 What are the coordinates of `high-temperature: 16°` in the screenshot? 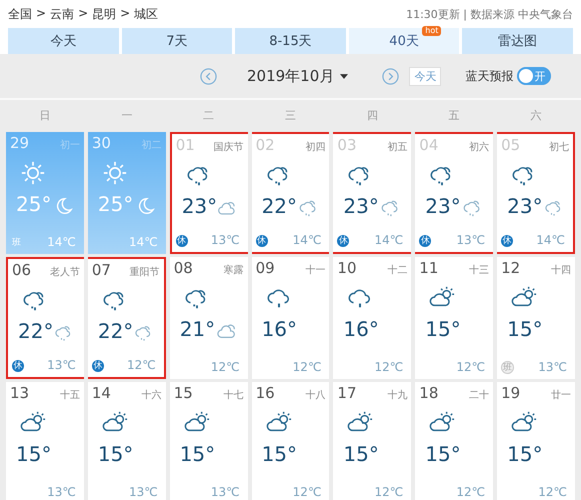 It's located at (361, 329).